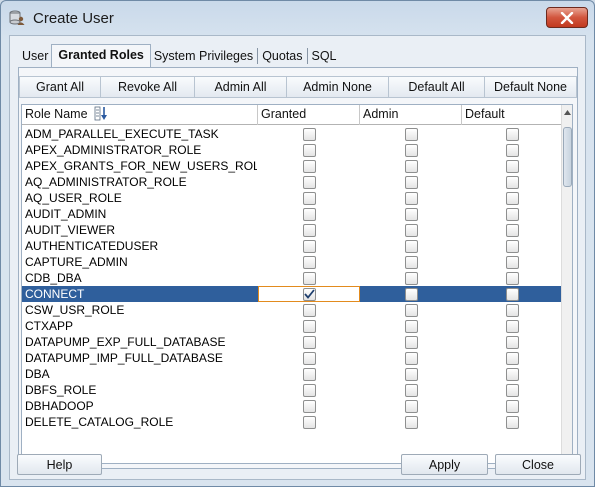  Describe the element at coordinates (101, 115) in the screenshot. I see `sort-order-icon` at that location.